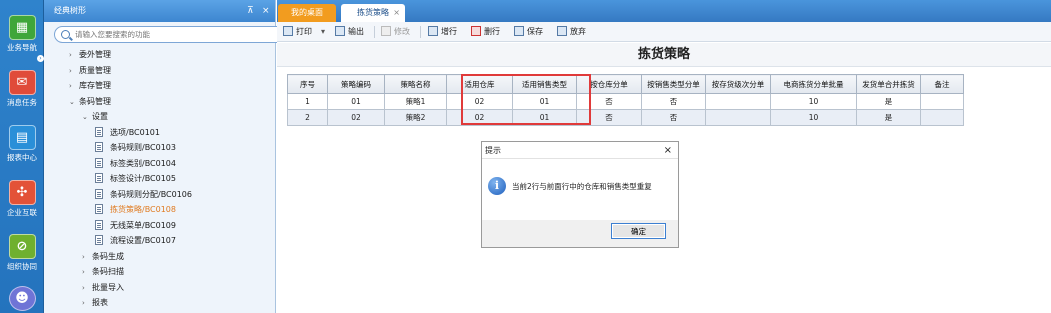 The width and height of the screenshot is (1051, 313). I want to click on tree-node: › 质量管理, so click(90, 71).